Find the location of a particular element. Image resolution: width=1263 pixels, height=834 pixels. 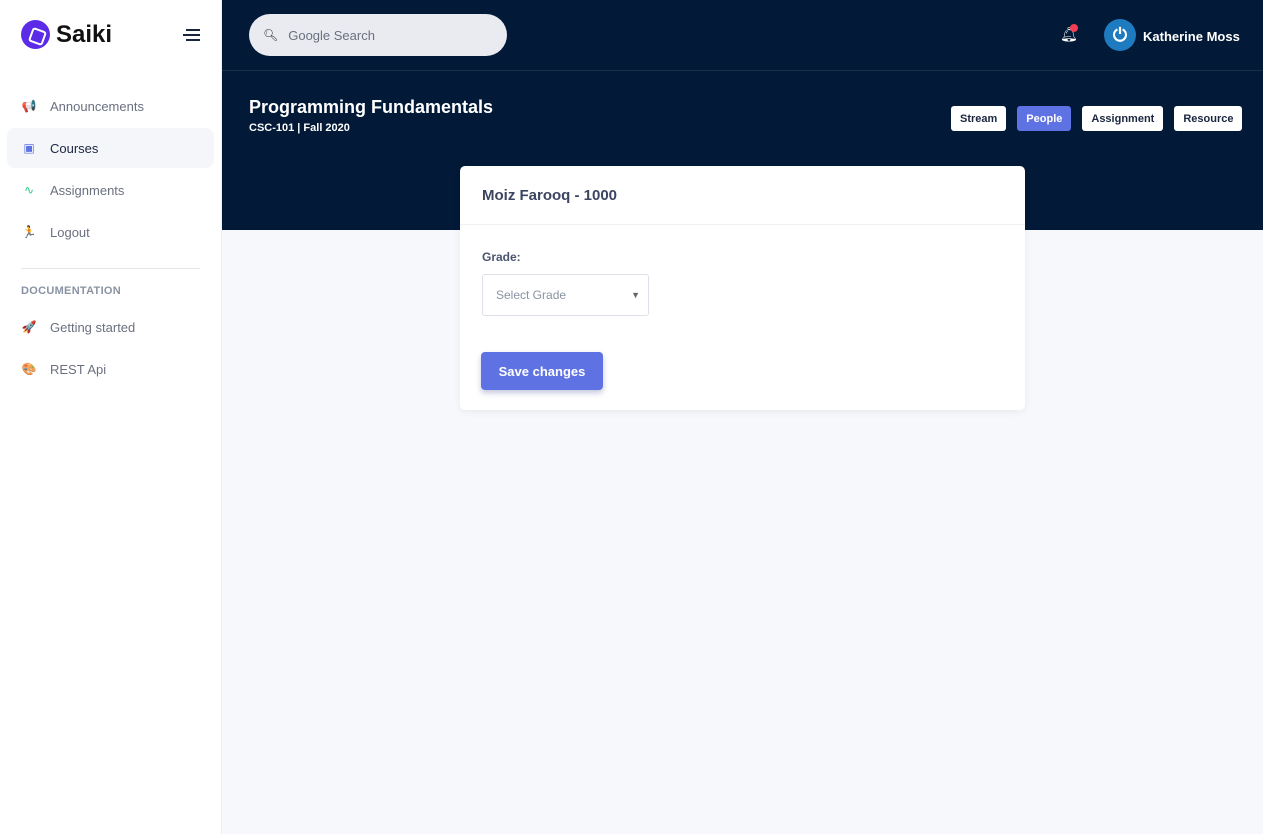

pulse-icon: ∿ is located at coordinates (29, 190).